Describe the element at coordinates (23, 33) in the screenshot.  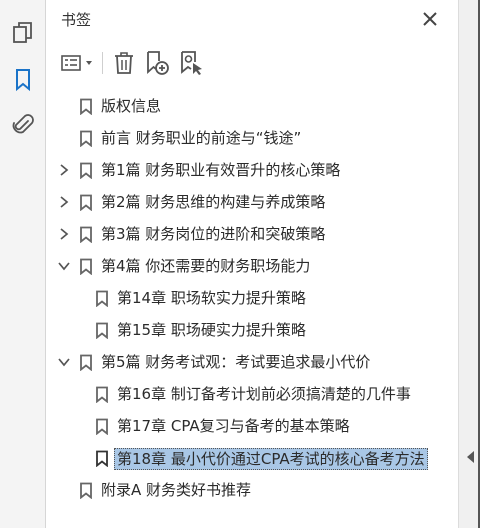
I see `pages-icon` at that location.